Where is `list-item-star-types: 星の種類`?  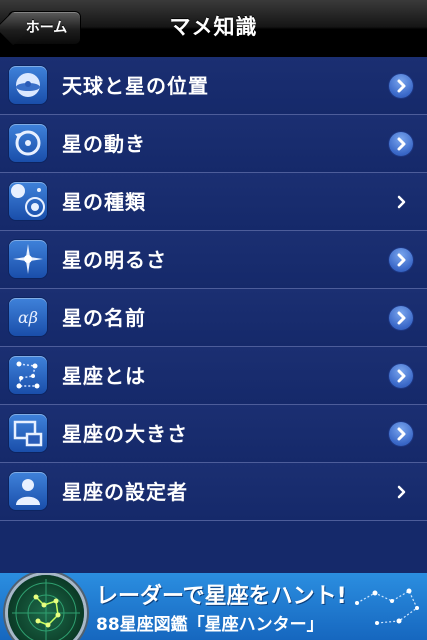
list-item-star-types: 星の種類 is located at coordinates (213, 202).